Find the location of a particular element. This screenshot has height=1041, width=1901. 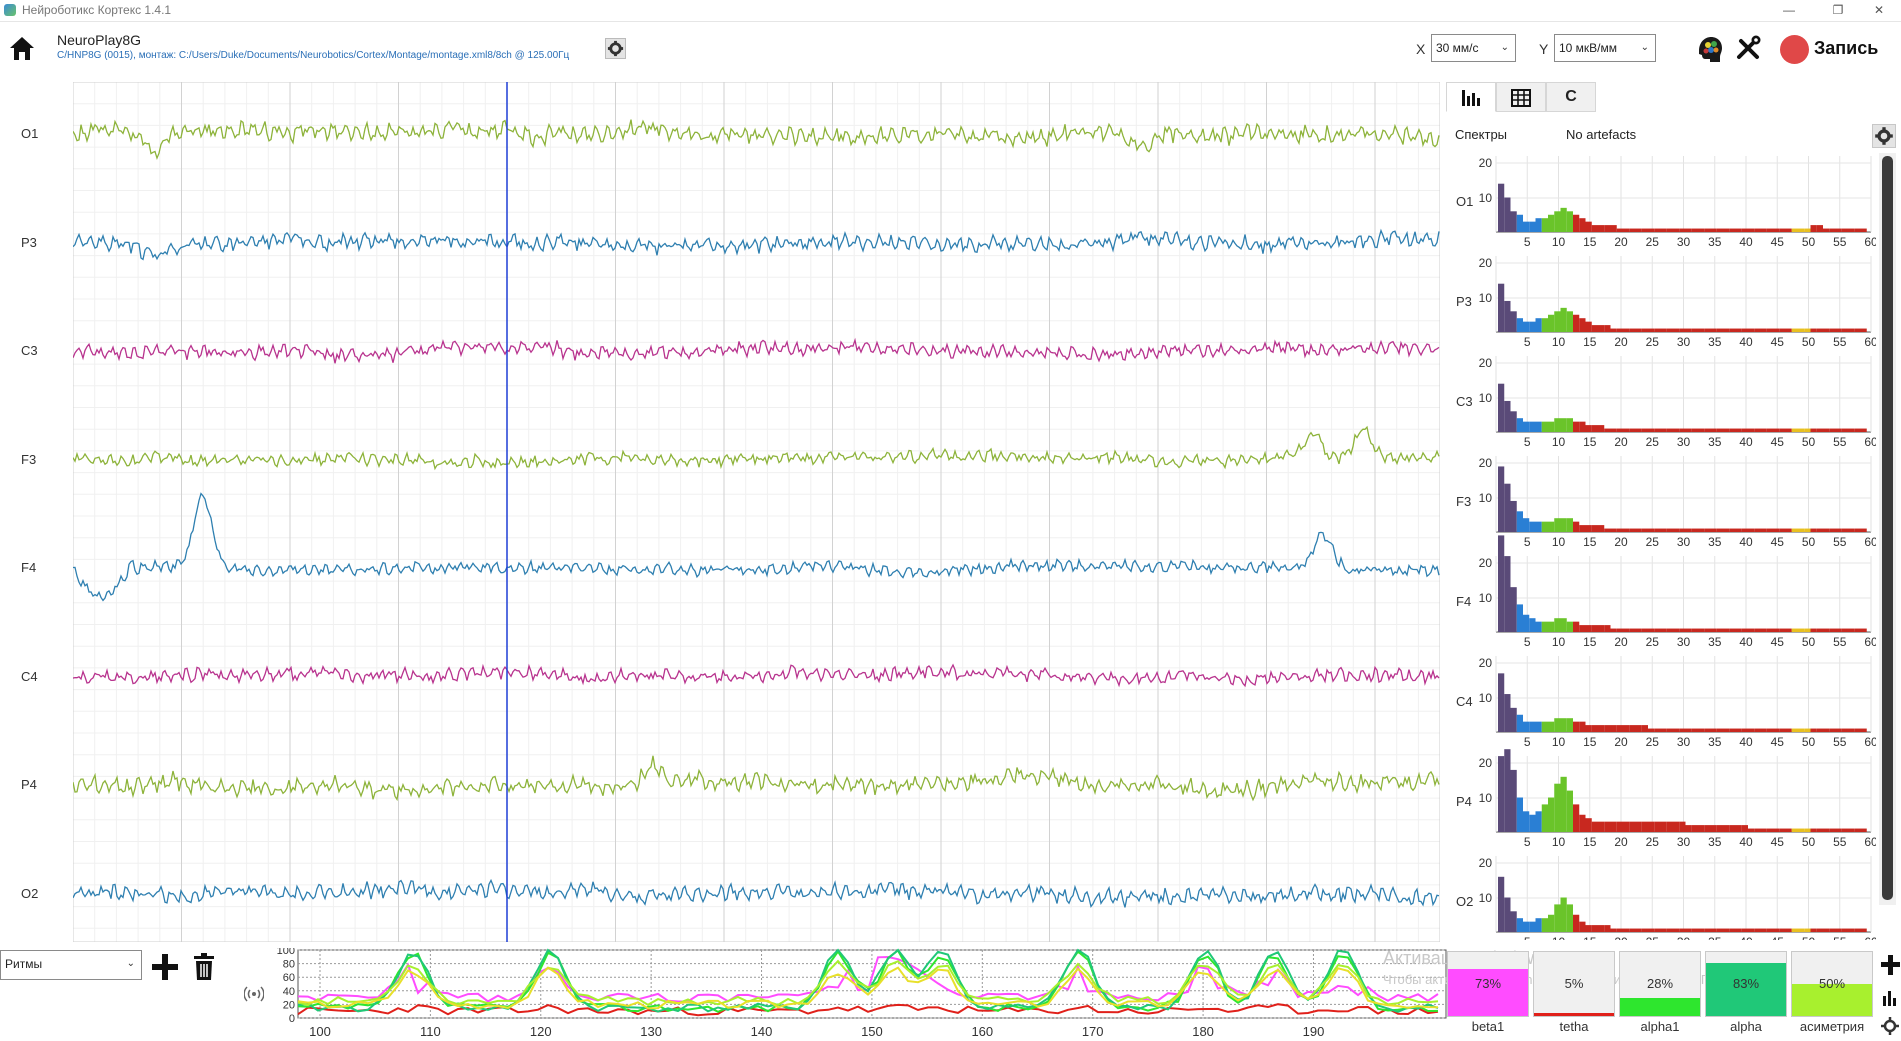

meter-chart-button is located at coordinates (1891, 997).